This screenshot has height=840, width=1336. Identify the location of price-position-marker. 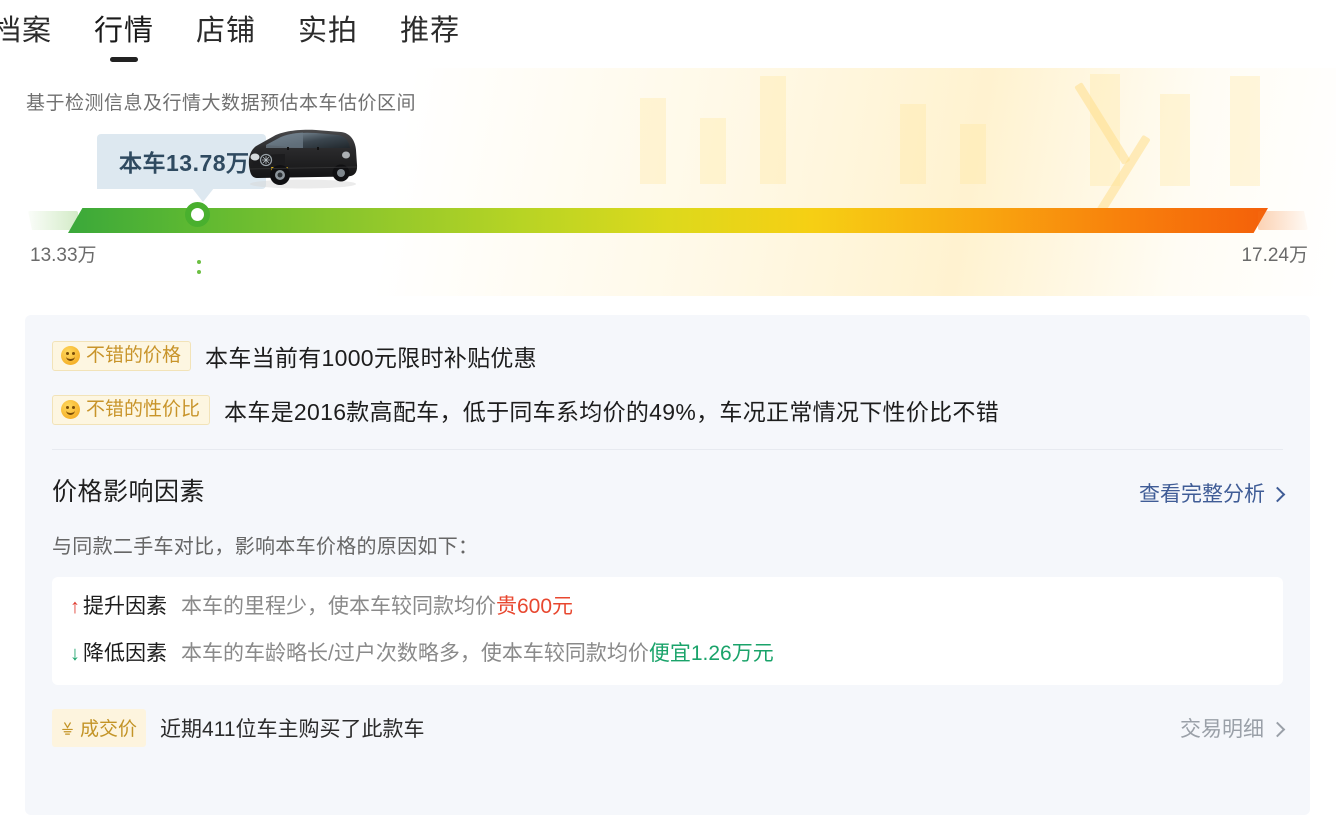
(197, 214).